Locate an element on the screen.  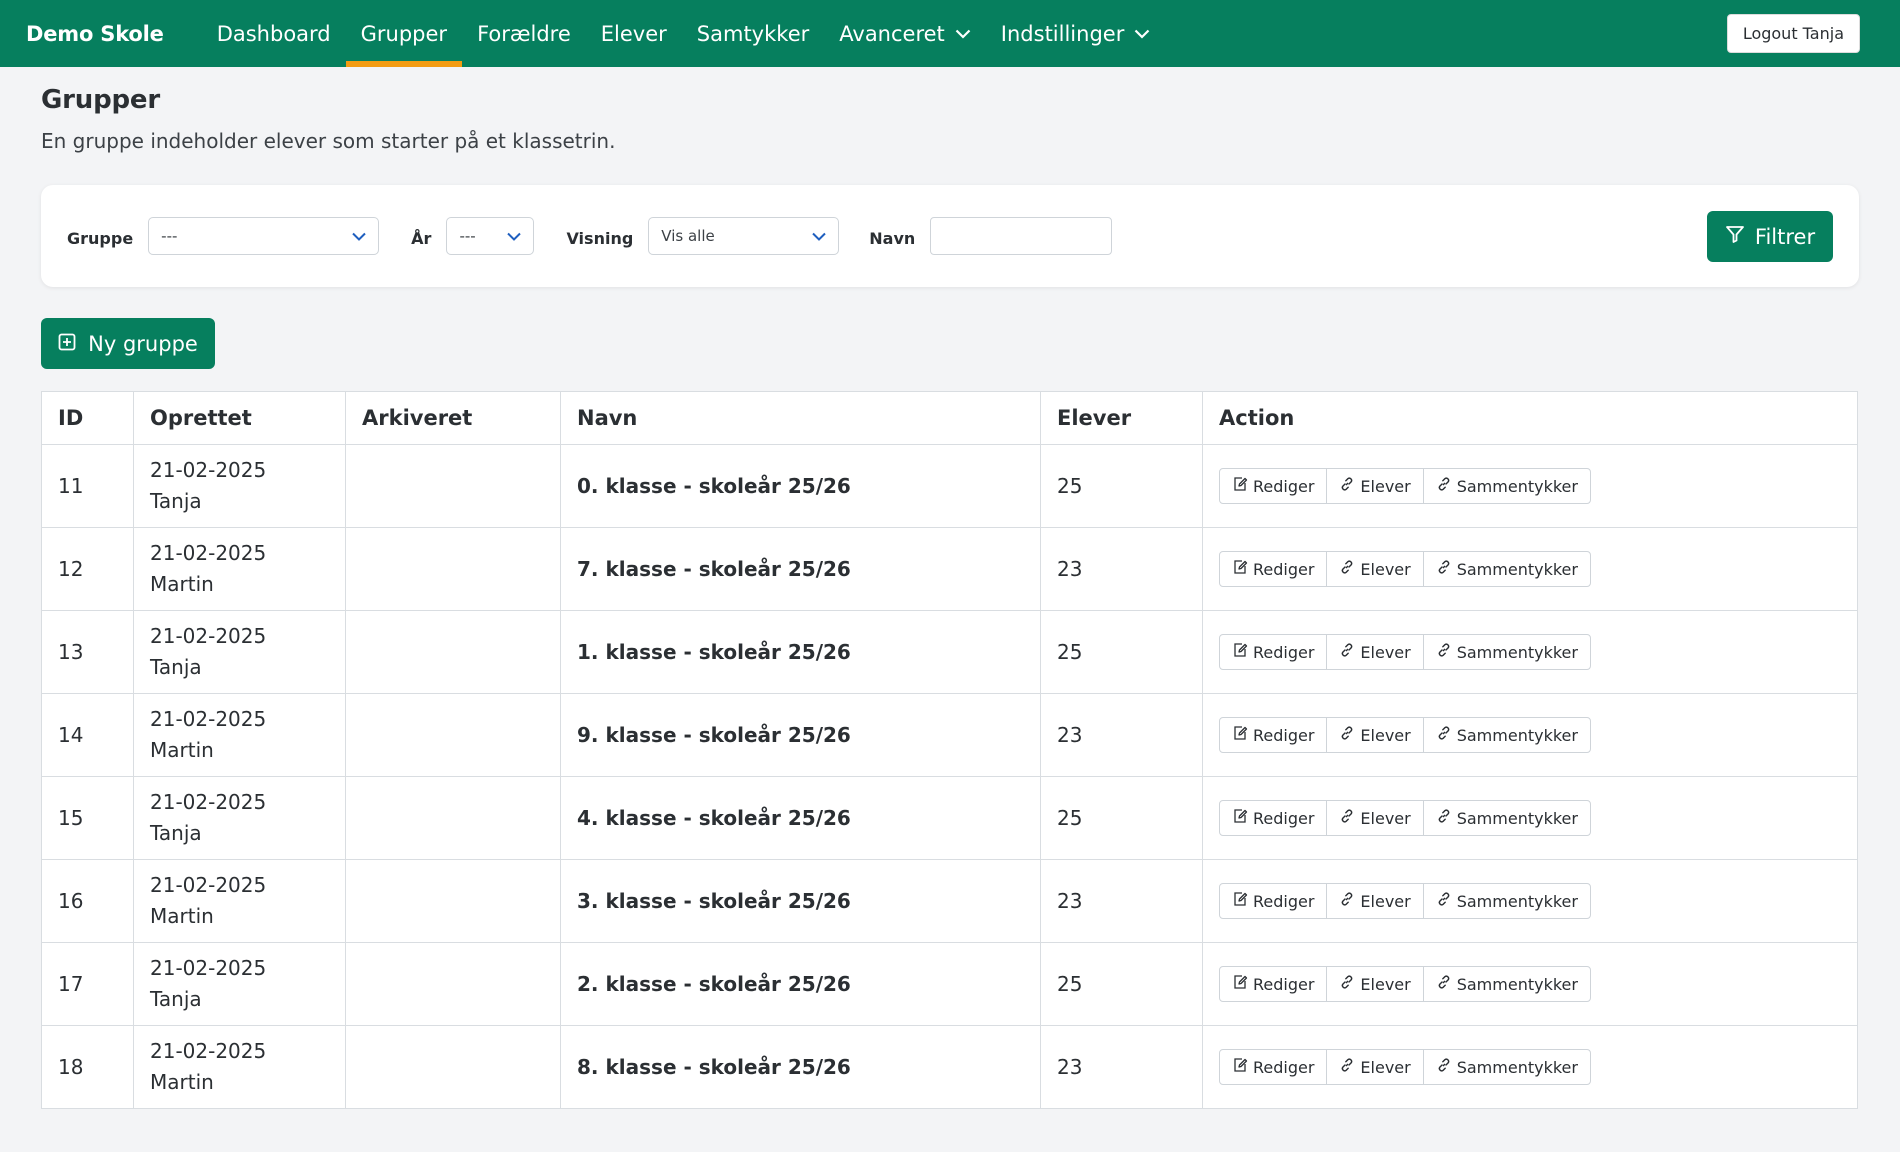
column-header-arkiveret: Arkiveret is located at coordinates (453, 418).